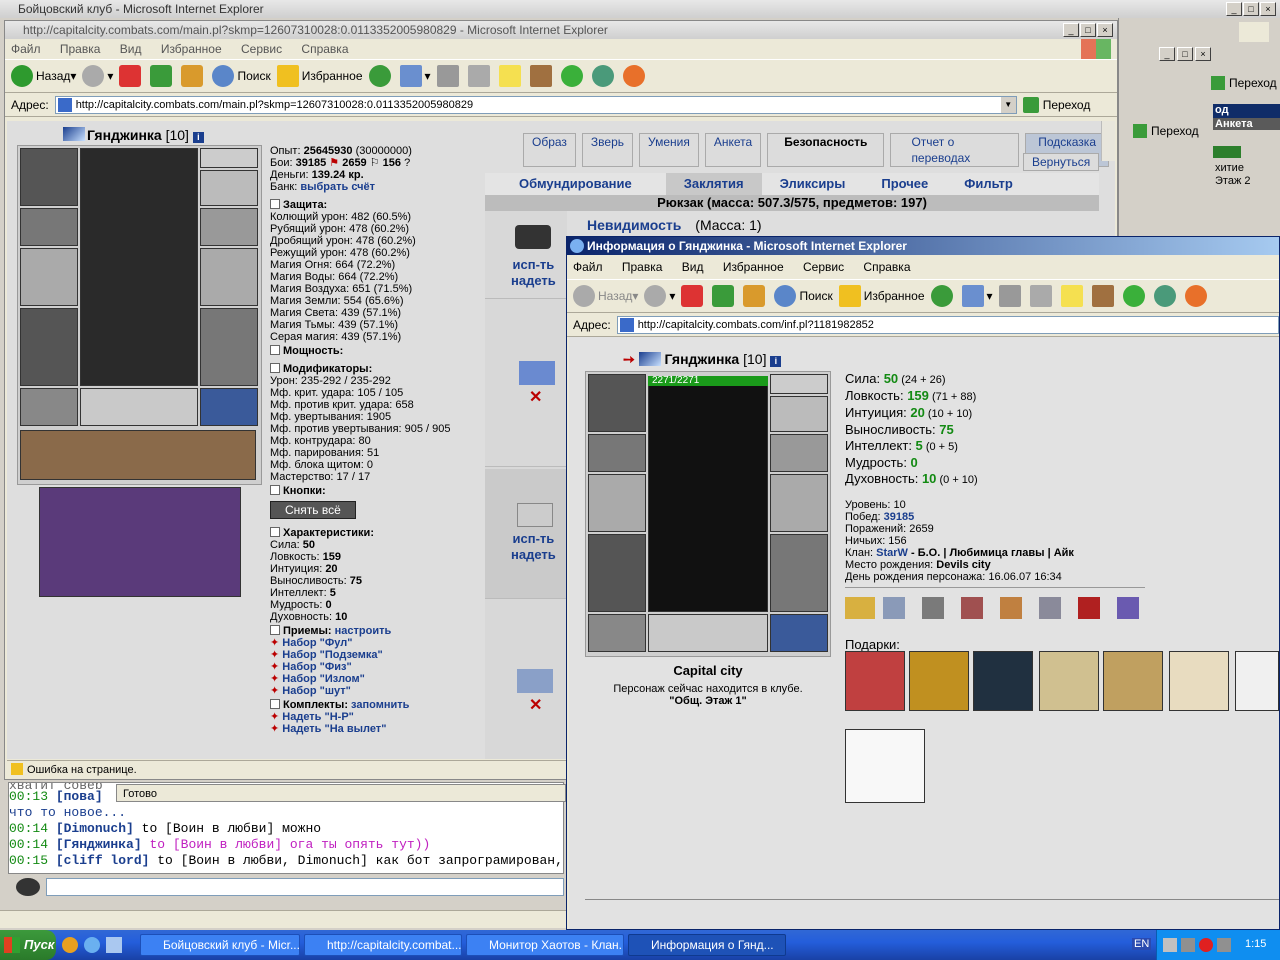 This screenshot has width=1280, height=960. Describe the element at coordinates (305, 887) in the screenshot. I see `chat-input` at that location.